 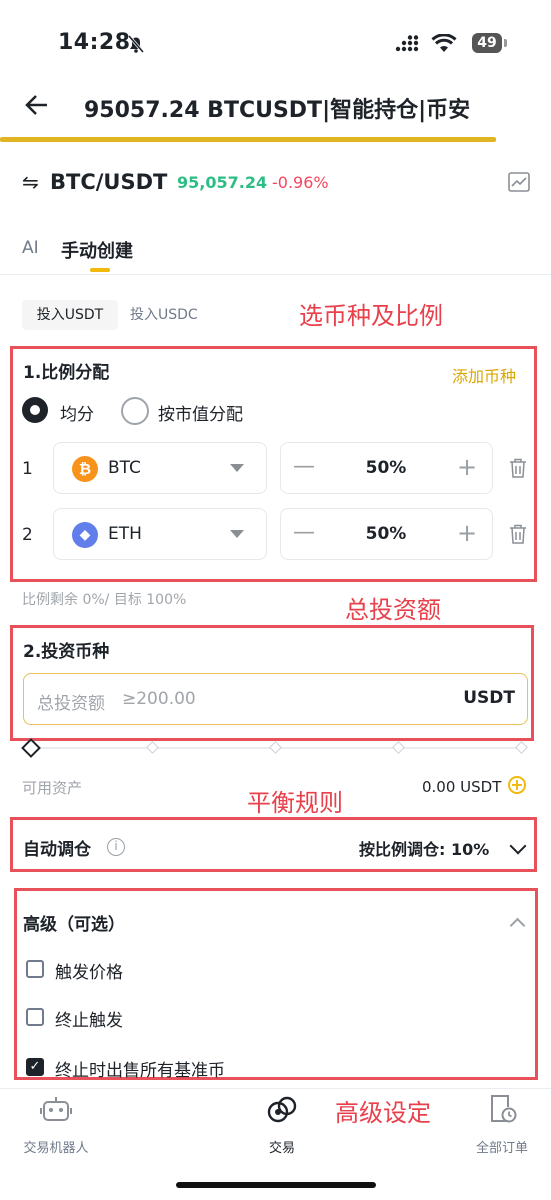 I want to click on amount-unit: USDT, so click(x=489, y=698).